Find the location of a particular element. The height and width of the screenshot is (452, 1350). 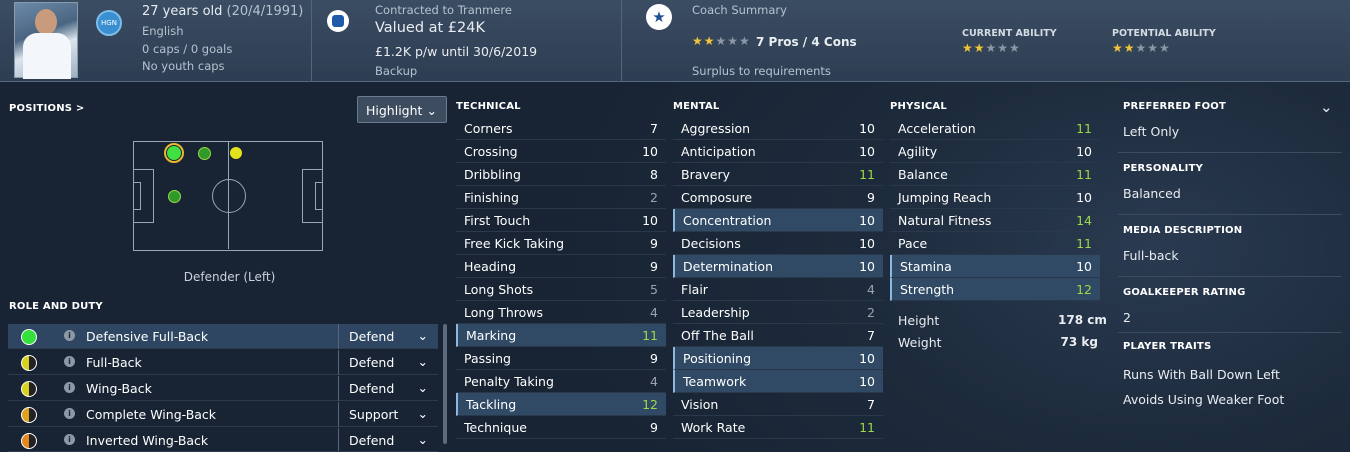

attribute-row: Passing 9 is located at coordinates (561, 358).